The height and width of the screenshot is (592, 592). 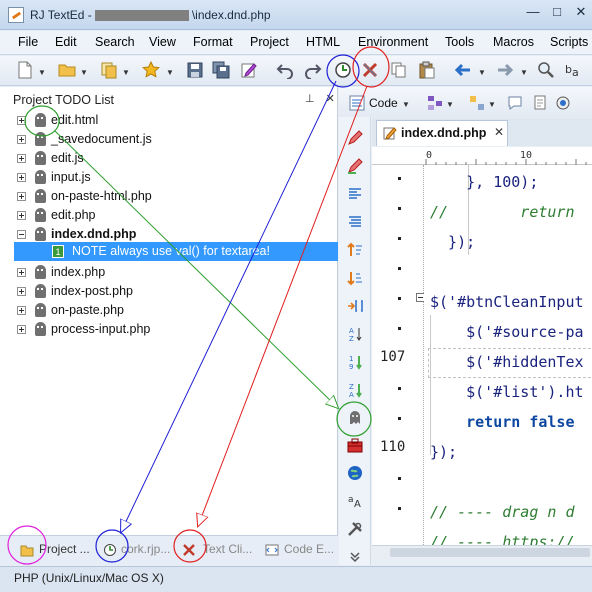 I want to click on menu-html: HTML, so click(x=323, y=42).